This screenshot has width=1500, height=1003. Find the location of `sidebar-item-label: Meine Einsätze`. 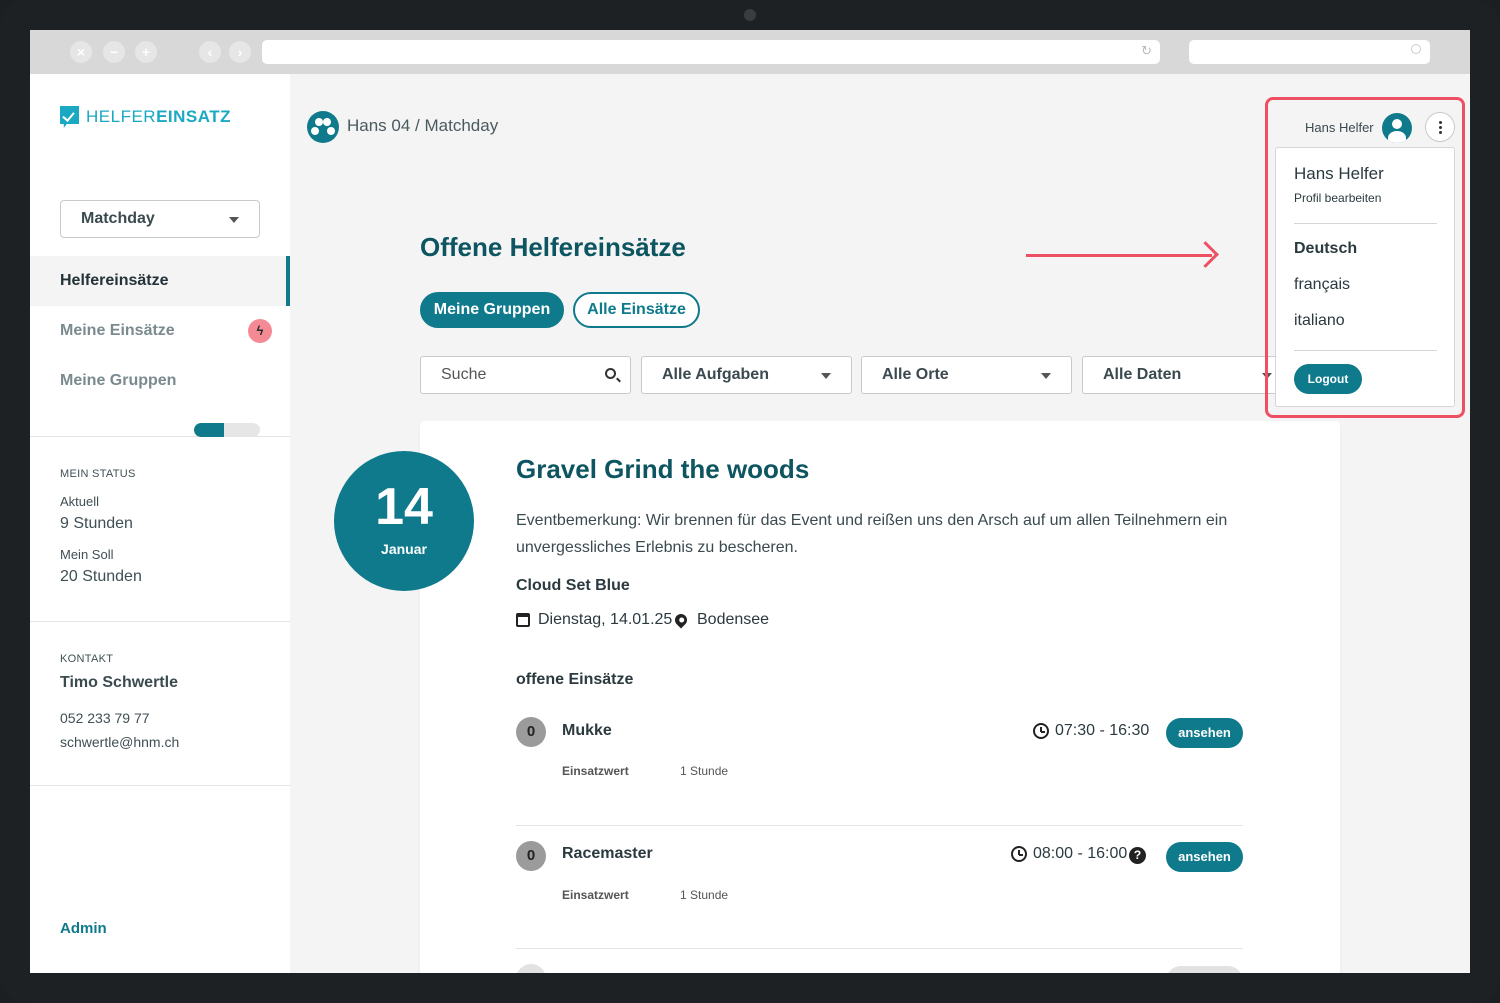

sidebar-item-label: Meine Einsätze is located at coordinates (117, 330).